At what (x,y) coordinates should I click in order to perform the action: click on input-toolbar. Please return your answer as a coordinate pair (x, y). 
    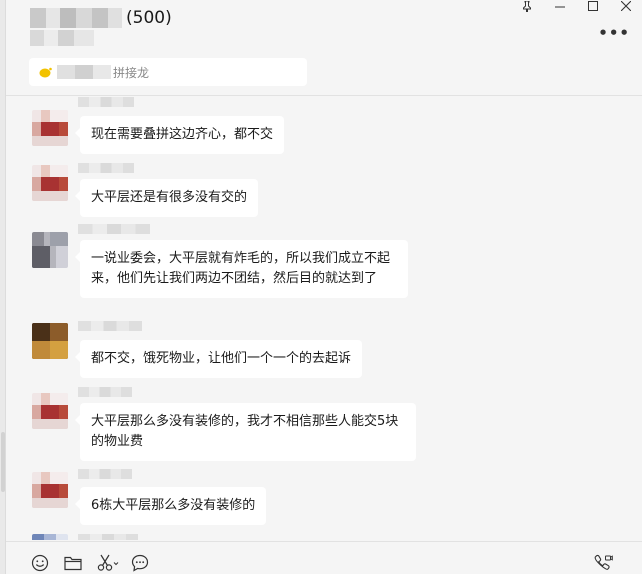
    Looking at the image, I should click on (324, 557).